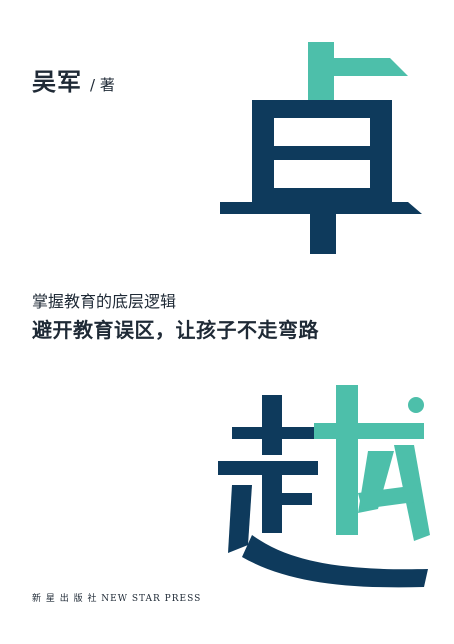  Describe the element at coordinates (117, 599) in the screenshot. I see `publisher-label: 新 星 出 版 社 NEW STAR PRESS` at that location.